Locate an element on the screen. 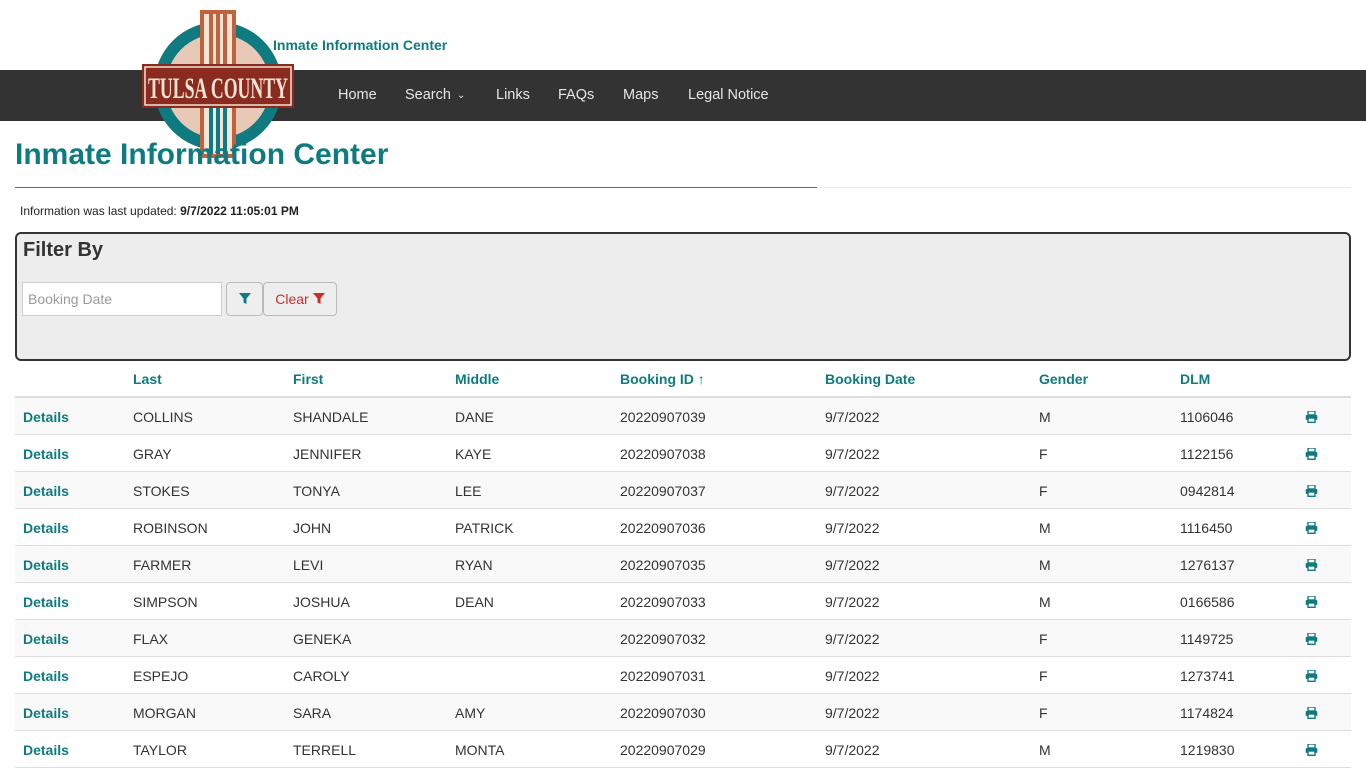 Image resolution: width=1366 pixels, height=768 pixels. first-name-cell: SHANDALE is located at coordinates (331, 417).